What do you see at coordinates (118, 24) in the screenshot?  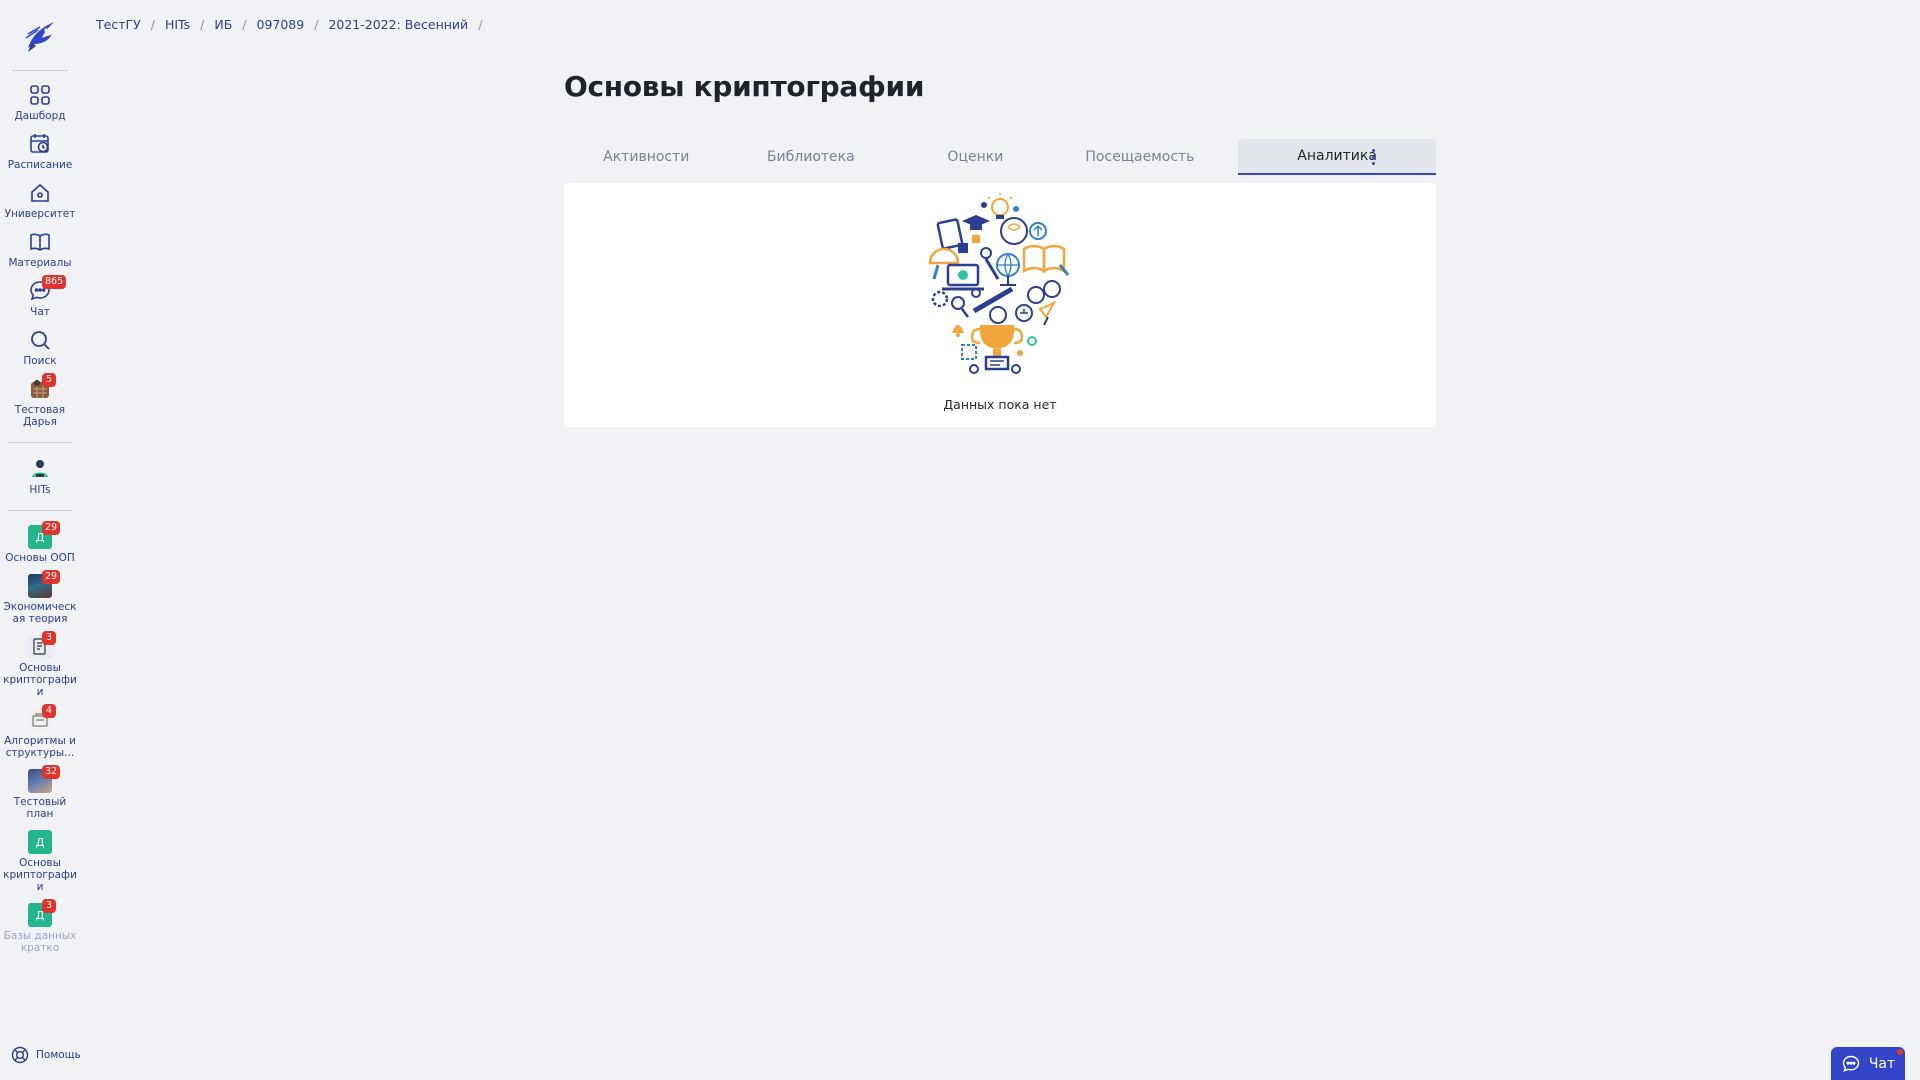 I see `breadcrumb-item: ТестГУ` at bounding box center [118, 24].